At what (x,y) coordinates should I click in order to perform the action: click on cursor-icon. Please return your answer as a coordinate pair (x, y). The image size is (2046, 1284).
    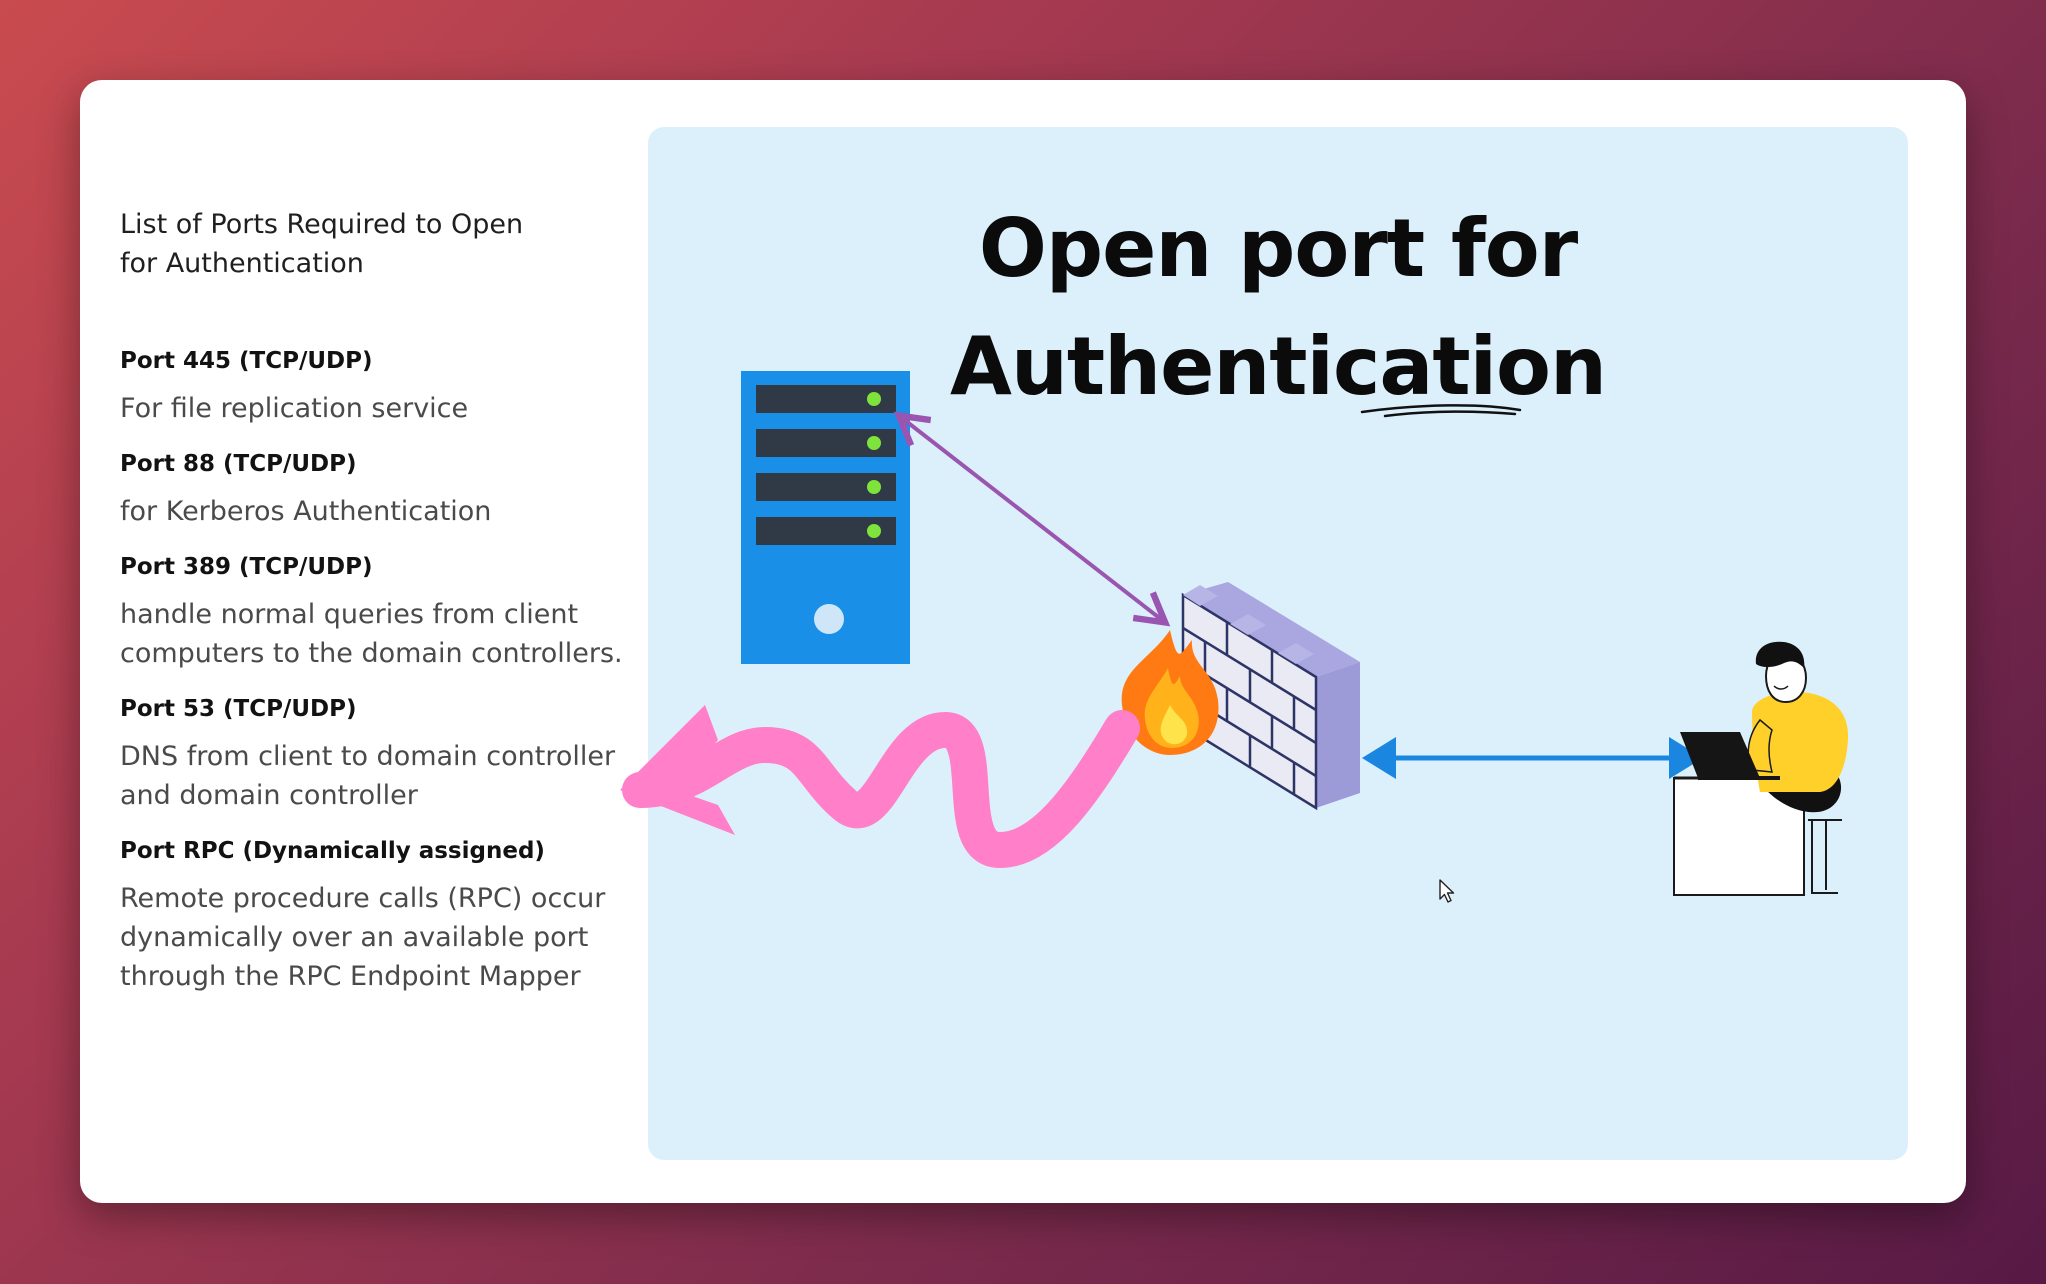
    Looking at the image, I should click on (1447, 891).